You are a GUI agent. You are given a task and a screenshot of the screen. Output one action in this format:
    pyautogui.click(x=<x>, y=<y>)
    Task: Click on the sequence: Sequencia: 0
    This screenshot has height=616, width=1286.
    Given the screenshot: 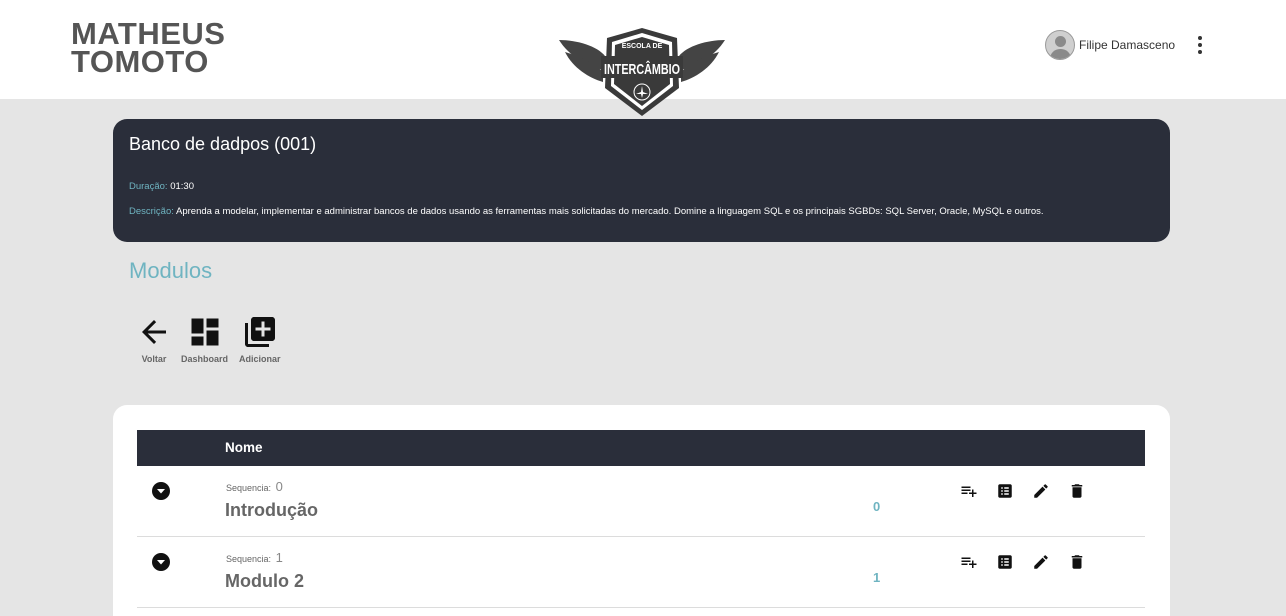 What is the action you would take?
    pyautogui.click(x=254, y=486)
    